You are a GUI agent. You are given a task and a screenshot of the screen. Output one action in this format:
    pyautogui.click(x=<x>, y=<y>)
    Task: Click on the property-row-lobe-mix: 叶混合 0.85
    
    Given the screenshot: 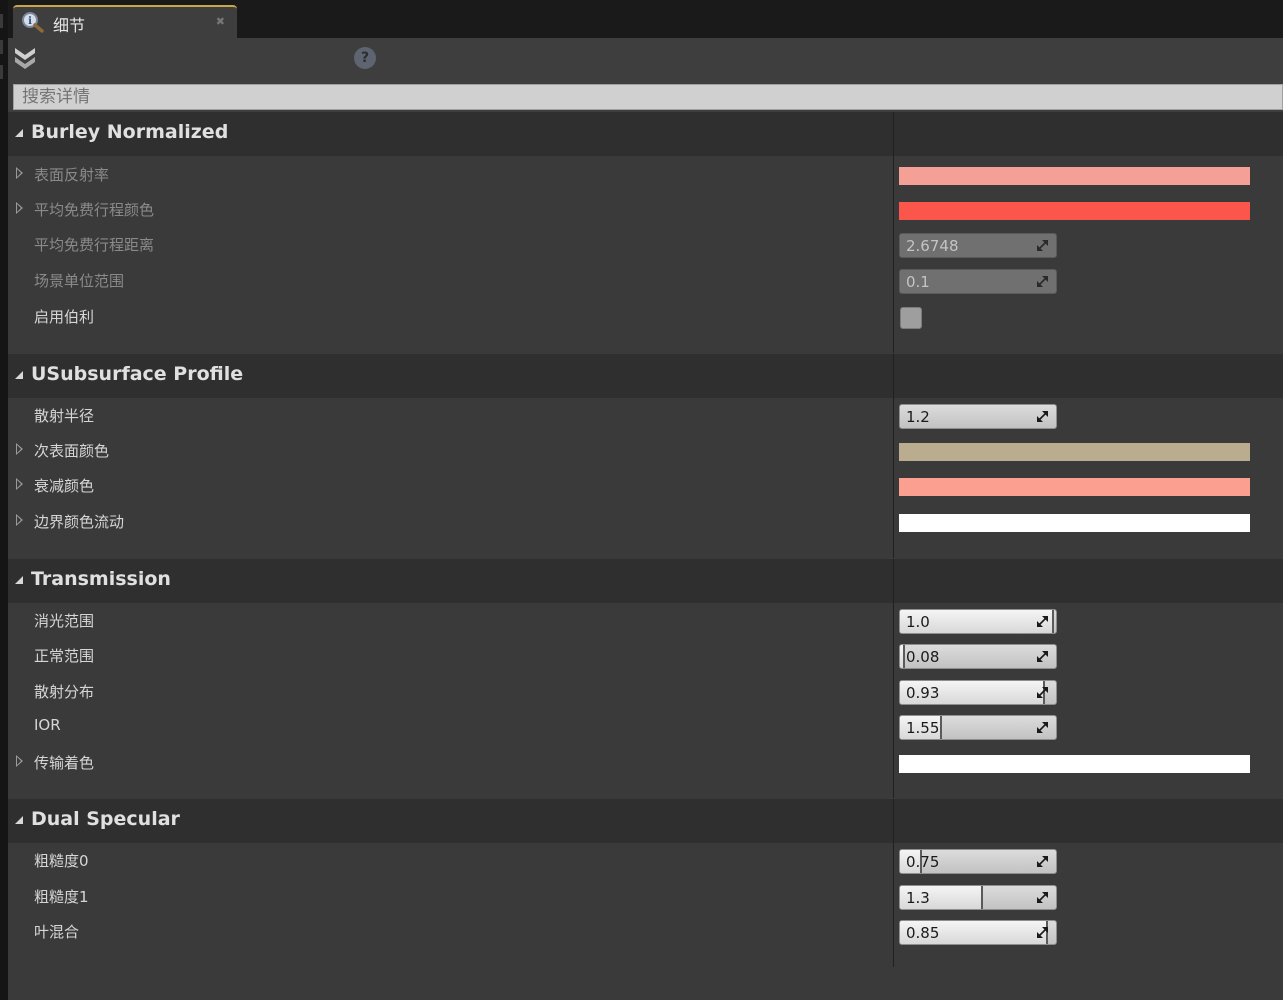 What is the action you would take?
    pyautogui.click(x=645, y=932)
    